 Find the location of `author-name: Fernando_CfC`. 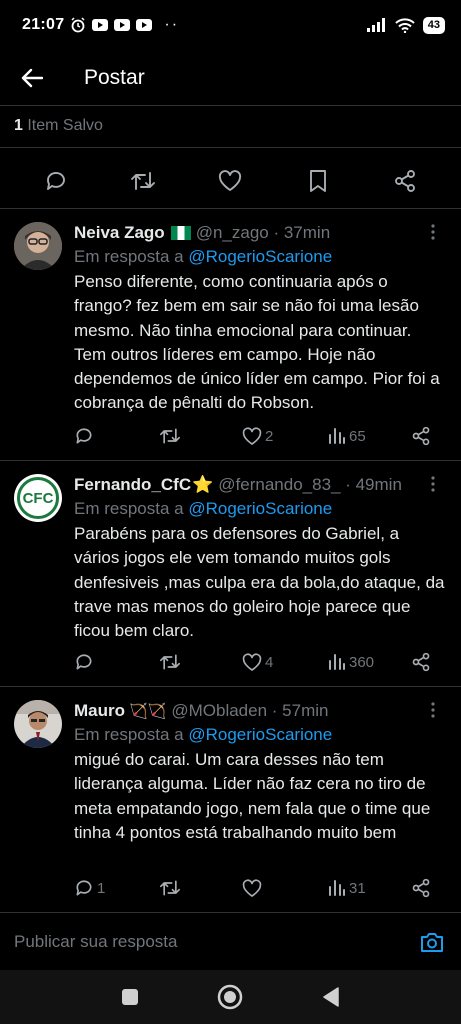

author-name: Fernando_CfC is located at coordinates (132, 485).